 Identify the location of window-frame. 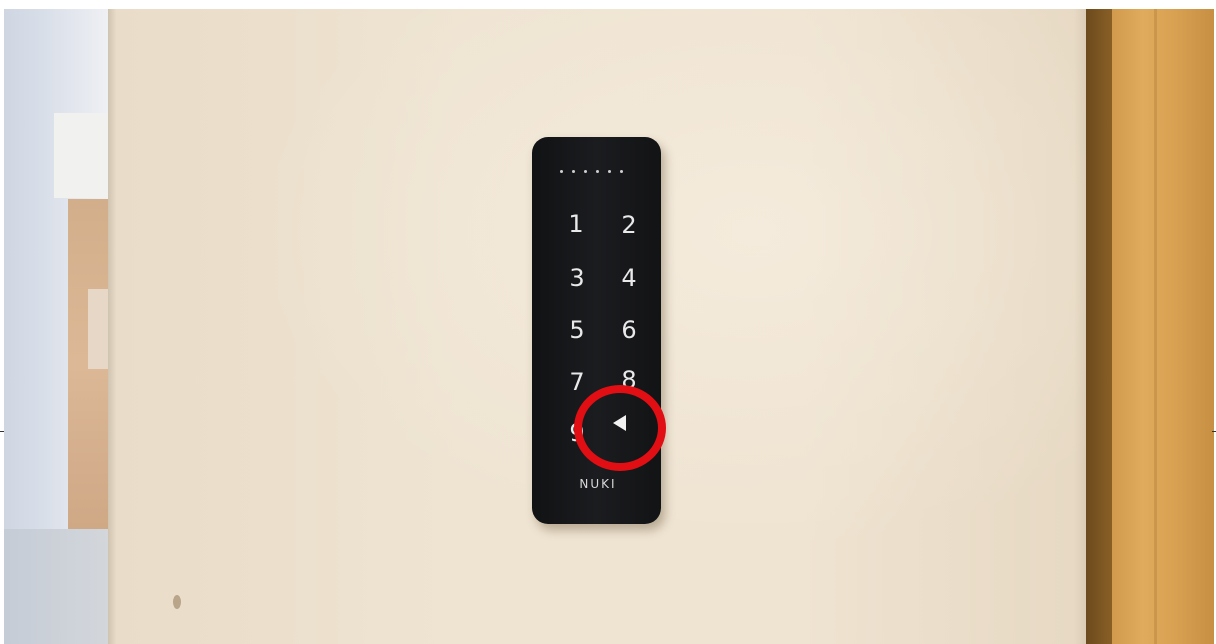
(81, 155).